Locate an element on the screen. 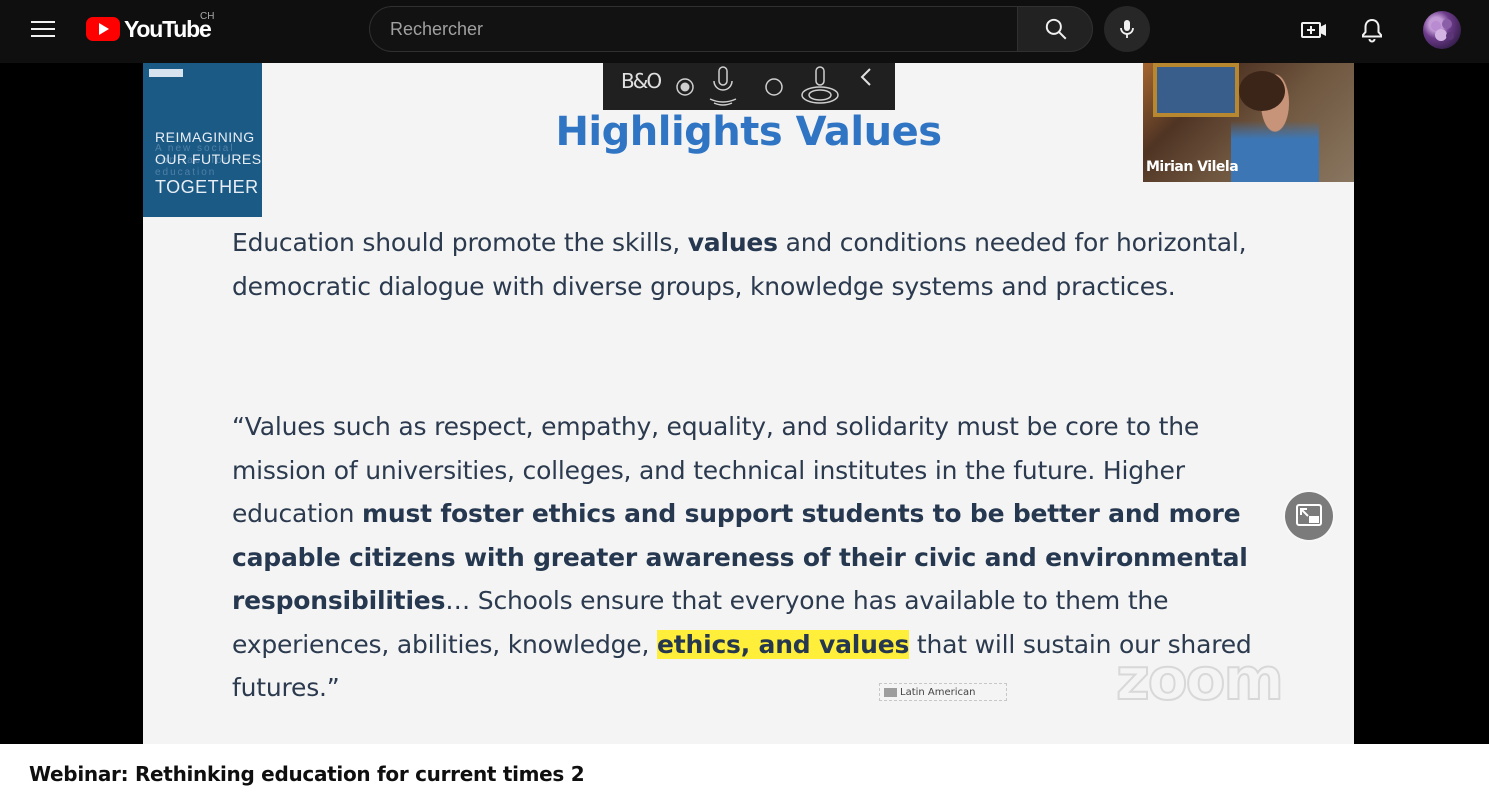 The height and width of the screenshot is (796, 1489). search-input is located at coordinates (693, 29).